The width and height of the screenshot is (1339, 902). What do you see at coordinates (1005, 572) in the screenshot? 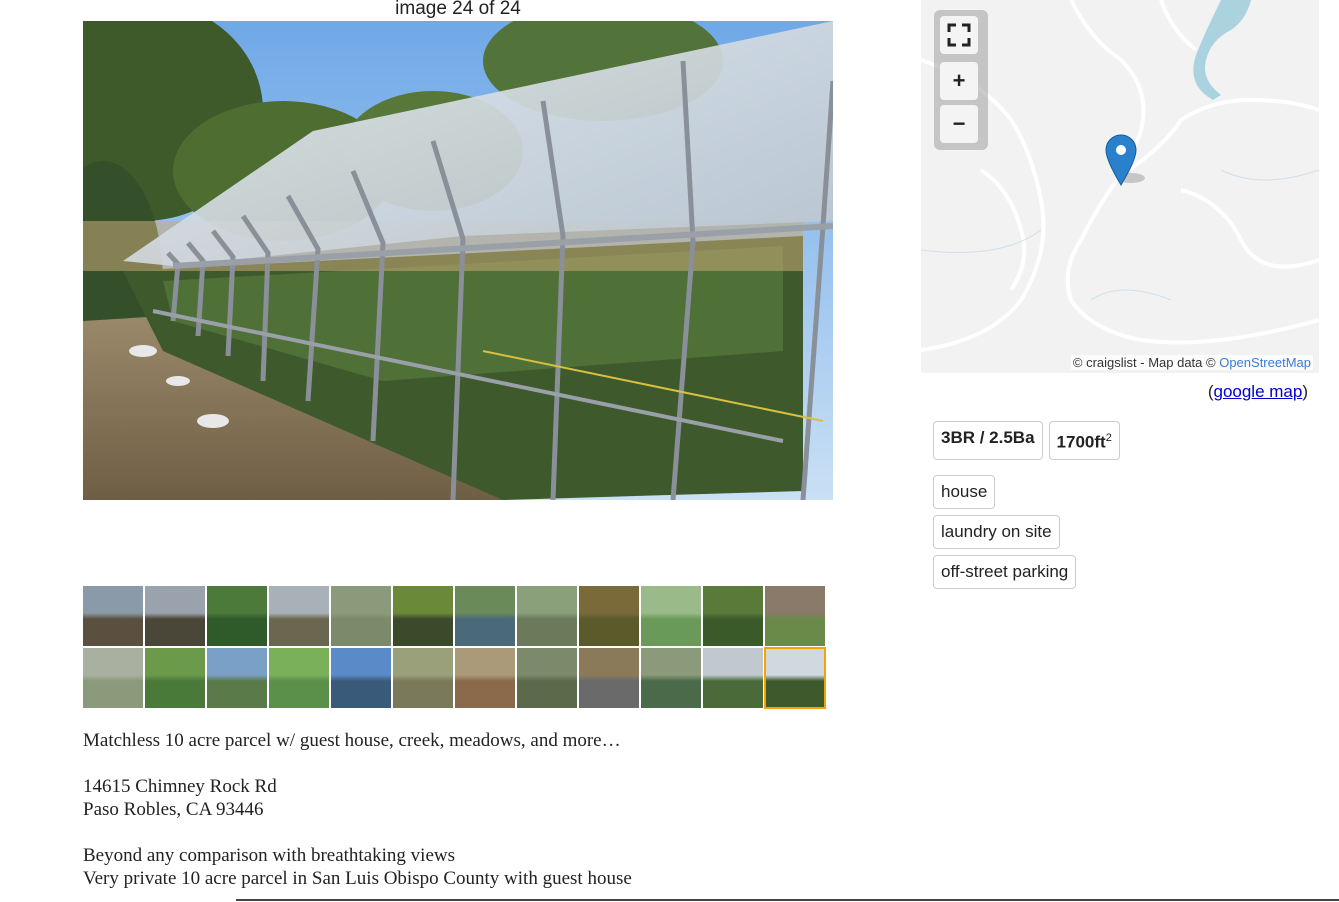
I see `attribute-parking: off-street parking` at bounding box center [1005, 572].